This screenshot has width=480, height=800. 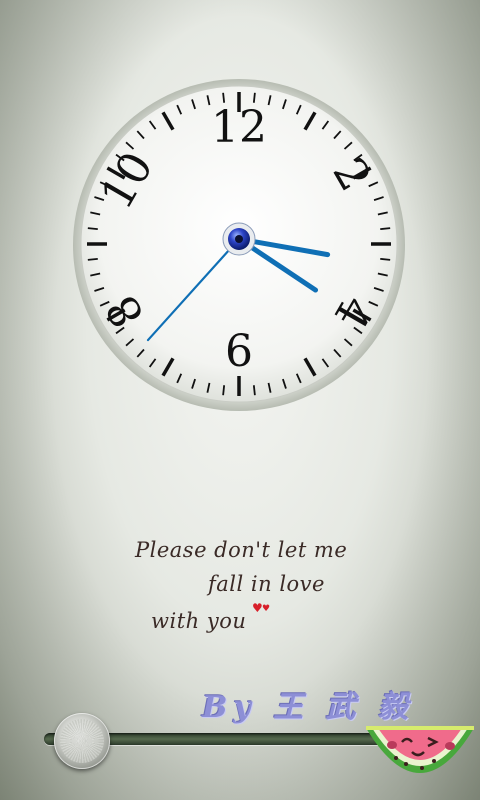 I want to click on quote-line-3: with you, so click(x=199, y=621).